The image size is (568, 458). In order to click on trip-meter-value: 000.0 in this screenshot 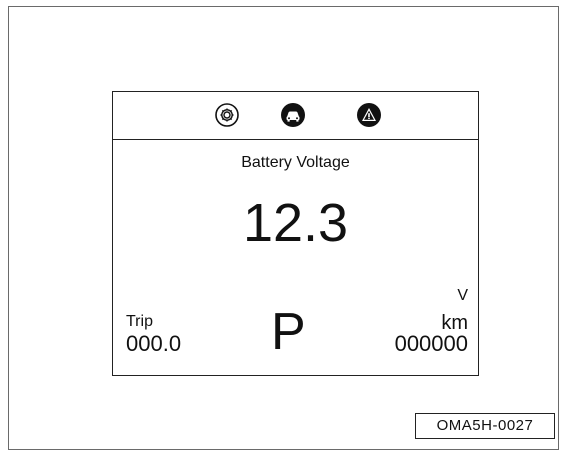, I will do `click(154, 343)`.